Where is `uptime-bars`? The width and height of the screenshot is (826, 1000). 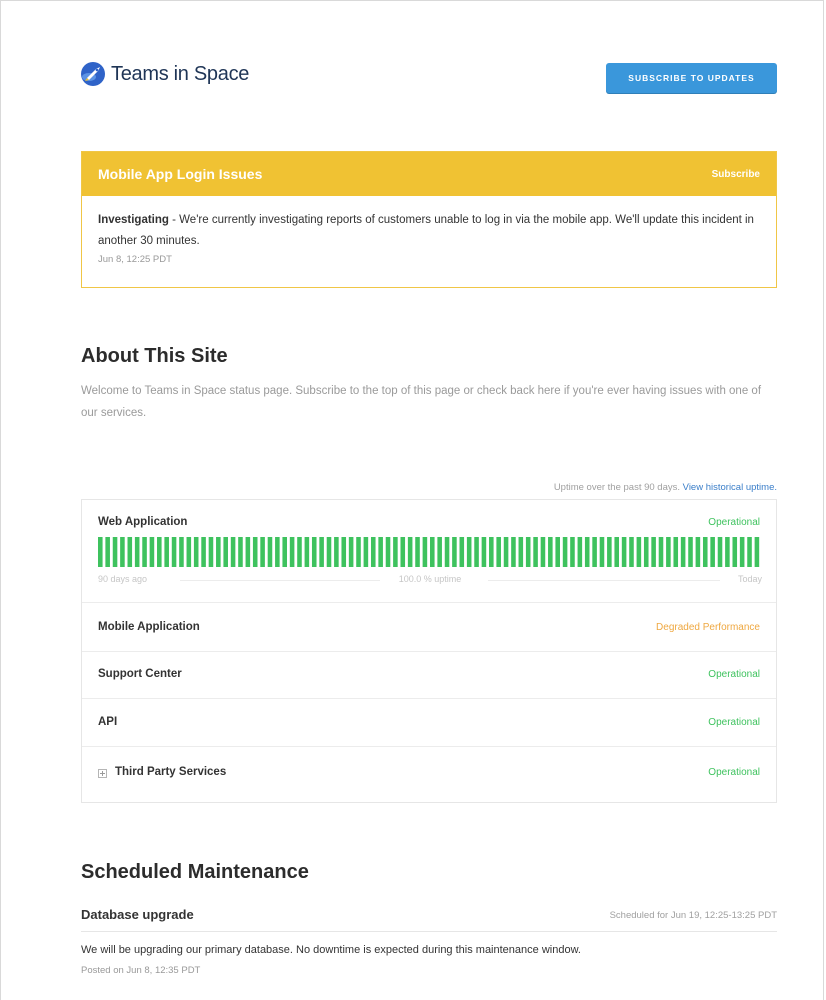 uptime-bars is located at coordinates (430, 552).